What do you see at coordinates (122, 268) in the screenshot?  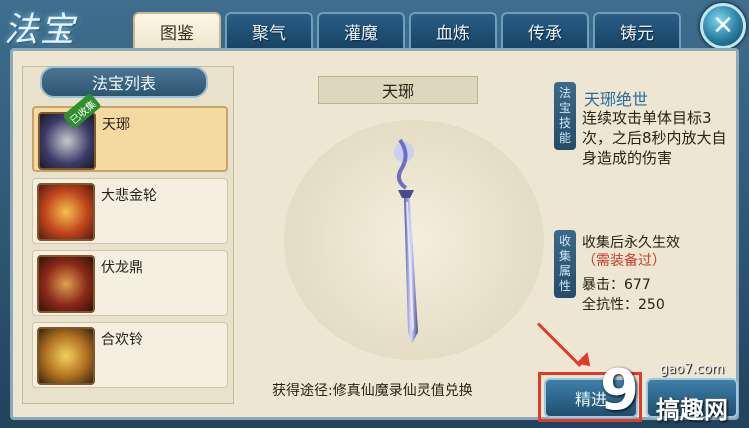 I see `list-item-label: 伏龙鼎` at bounding box center [122, 268].